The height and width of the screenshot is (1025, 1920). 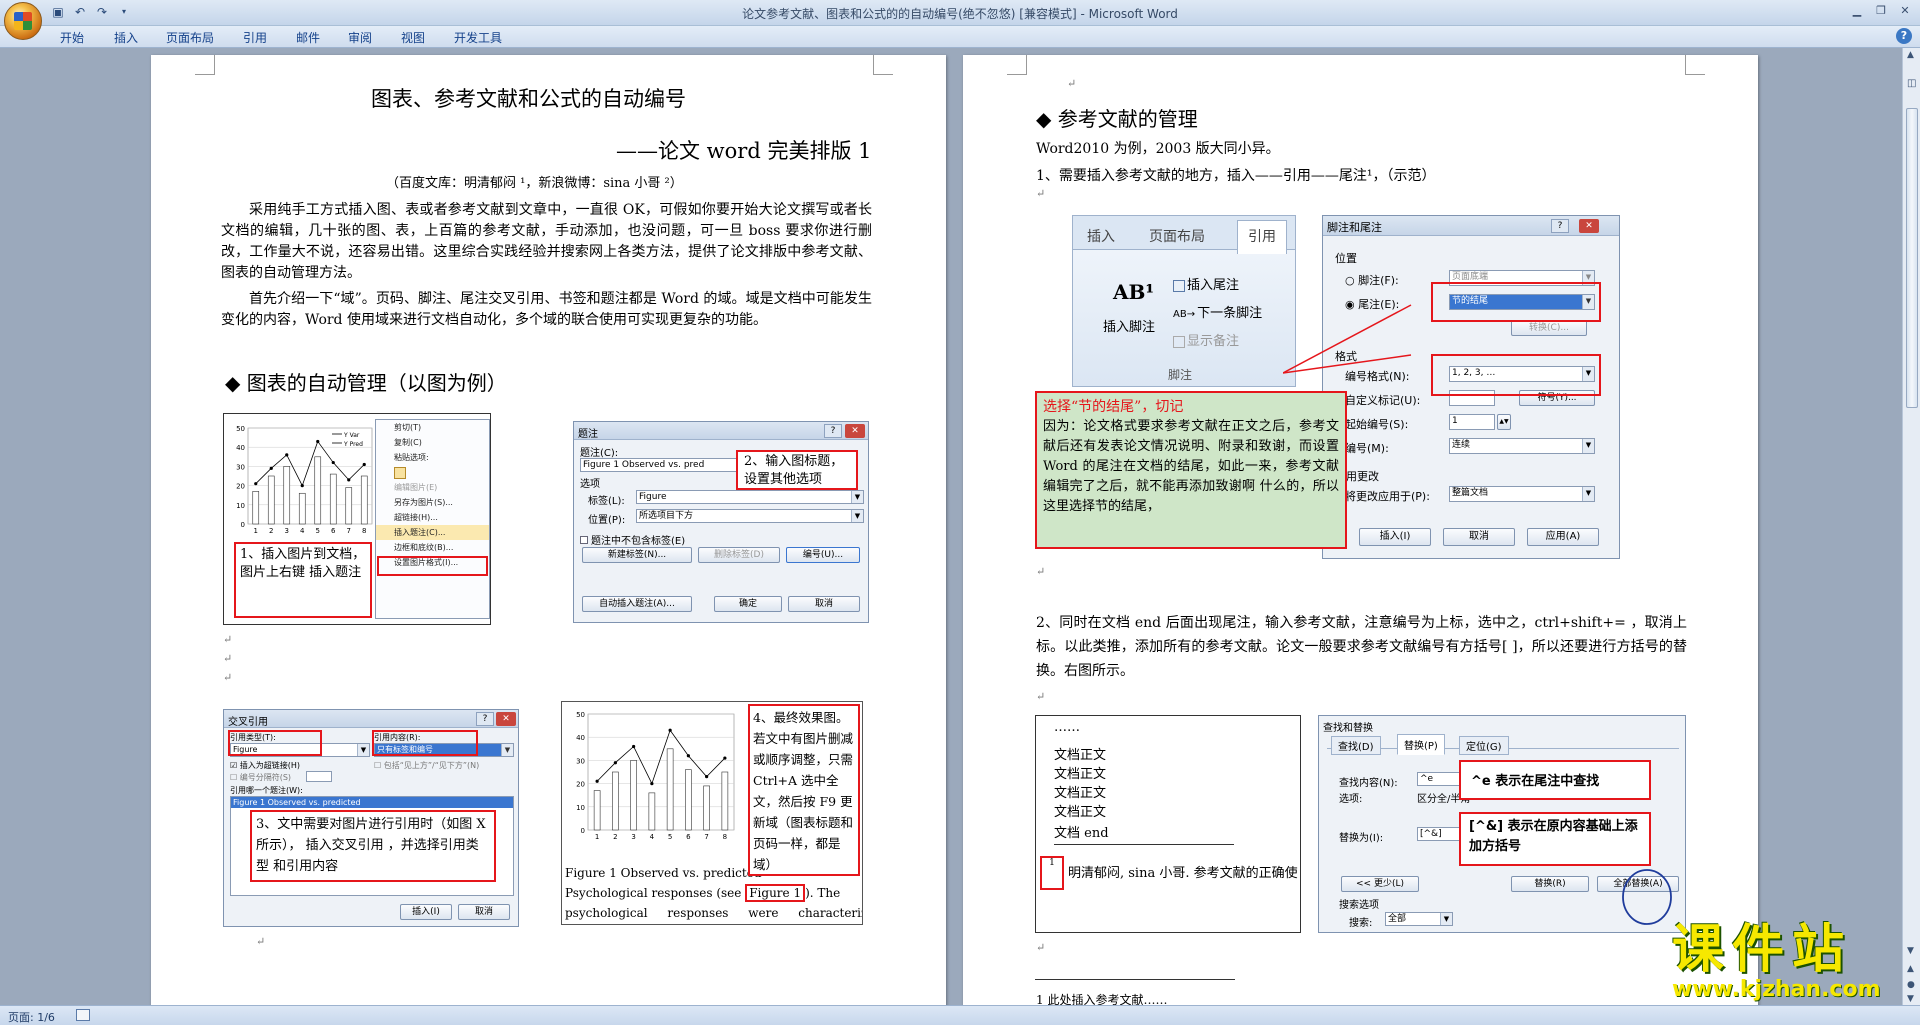 What do you see at coordinates (1522, 494) in the screenshot?
I see `apply-to-select: 整篇文档 ▼` at bounding box center [1522, 494].